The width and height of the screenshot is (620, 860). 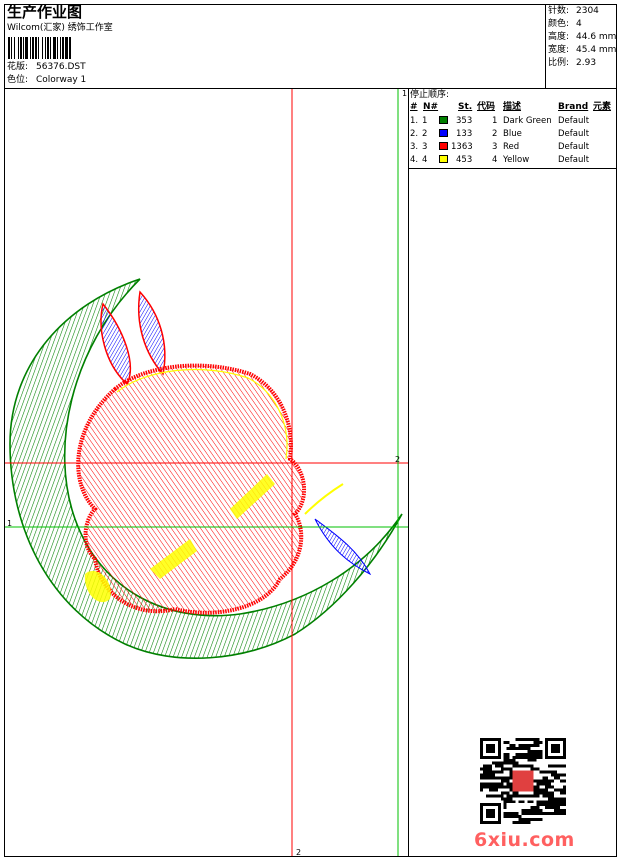 I want to click on row-n: 4, so click(x=425, y=160).